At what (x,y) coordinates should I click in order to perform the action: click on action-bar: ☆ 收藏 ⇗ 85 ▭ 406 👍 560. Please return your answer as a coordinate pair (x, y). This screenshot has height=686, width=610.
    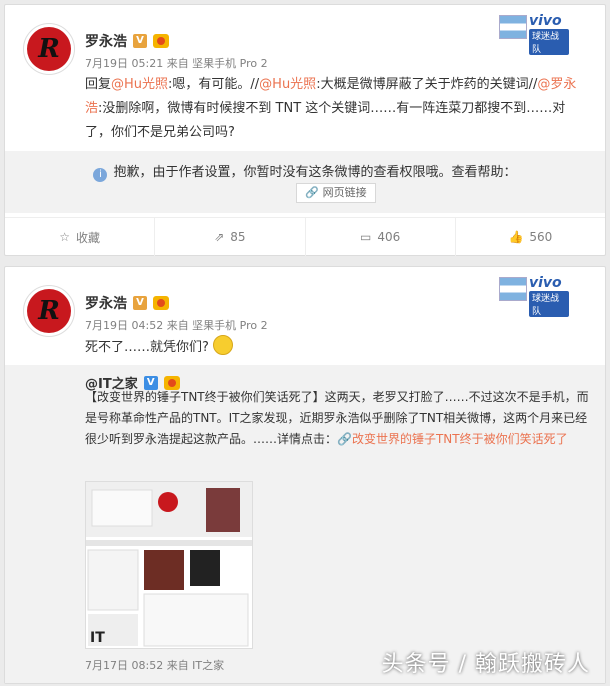
    Looking at the image, I should click on (305, 236).